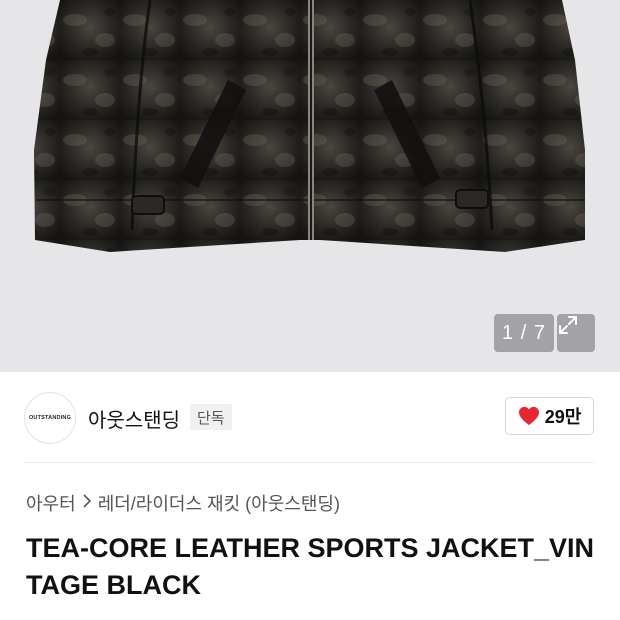 The height and width of the screenshot is (620, 620). Describe the element at coordinates (310, 417) in the screenshot. I see `brand-row: OUTSTANDING 아웃스탠딩 단독 29만` at that location.